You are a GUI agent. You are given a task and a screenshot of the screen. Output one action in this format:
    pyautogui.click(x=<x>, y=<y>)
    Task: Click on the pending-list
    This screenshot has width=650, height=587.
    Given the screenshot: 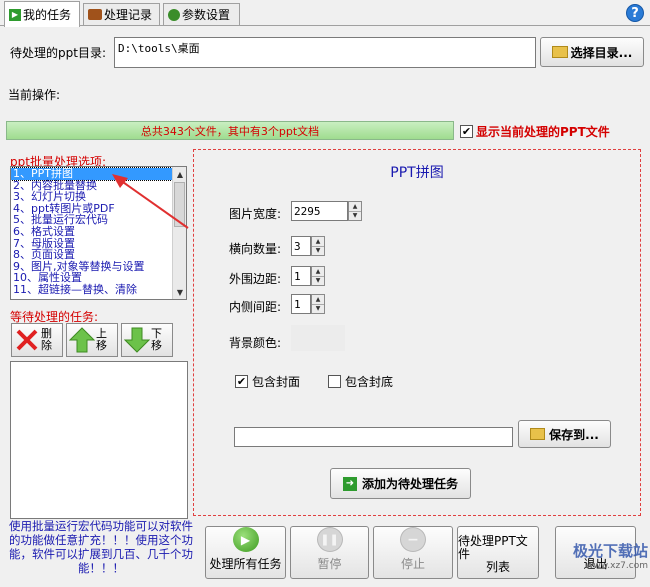 What is the action you would take?
    pyautogui.click(x=99, y=440)
    